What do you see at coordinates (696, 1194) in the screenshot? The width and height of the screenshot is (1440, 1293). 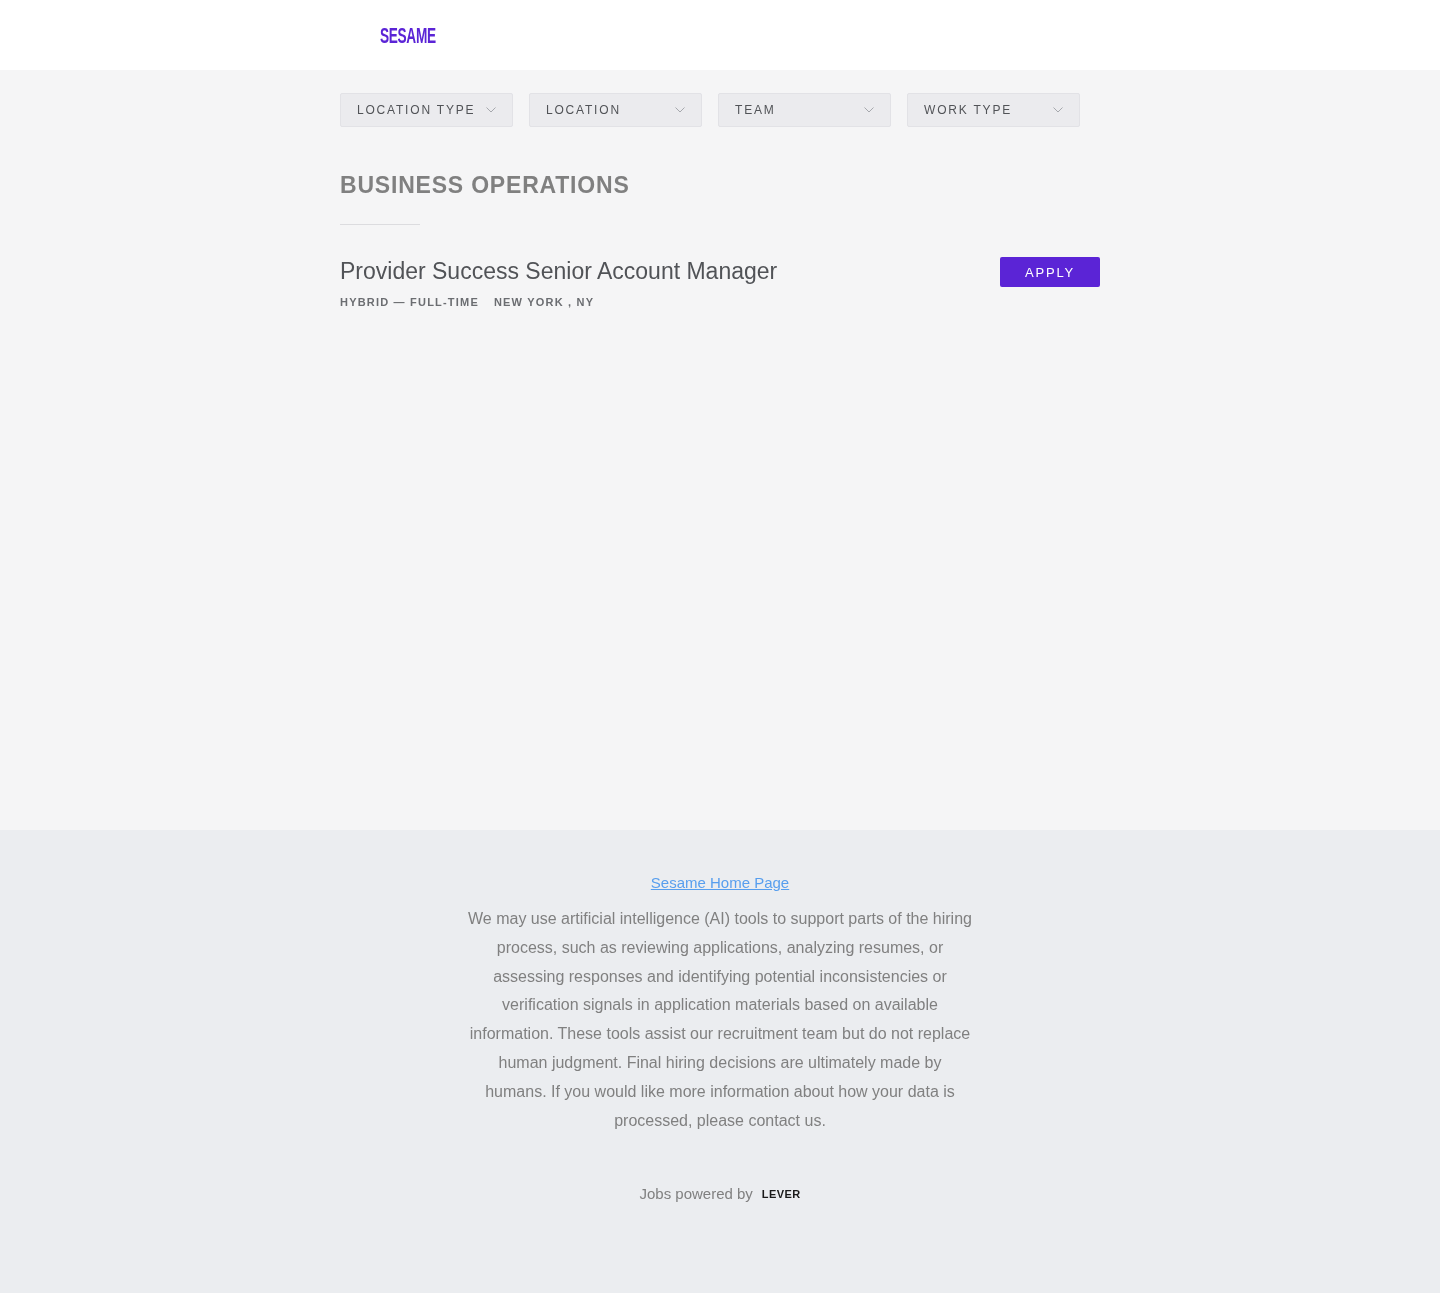 I see `powered-by-text: Jobs powered by` at bounding box center [696, 1194].